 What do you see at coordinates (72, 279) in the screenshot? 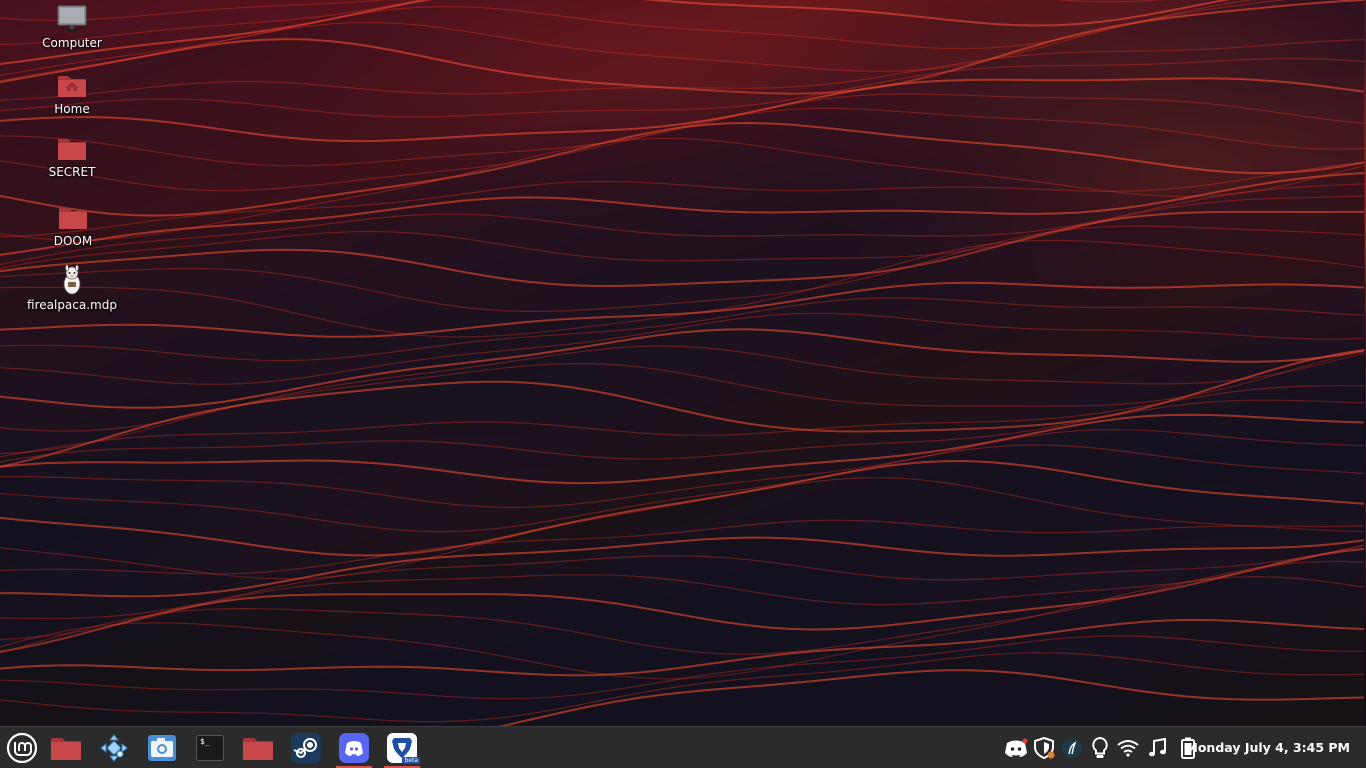
I see `alpaca-file-icon` at bounding box center [72, 279].